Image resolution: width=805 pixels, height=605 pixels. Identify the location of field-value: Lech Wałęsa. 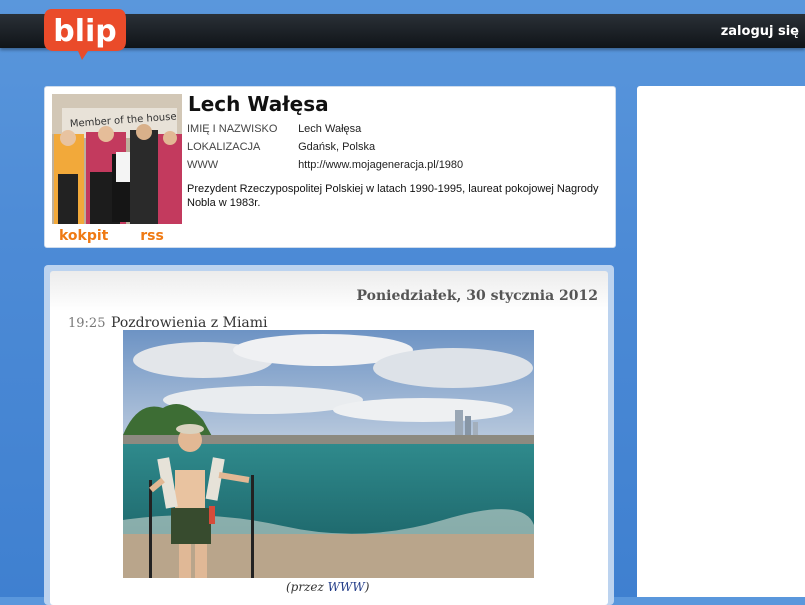
(330, 129).